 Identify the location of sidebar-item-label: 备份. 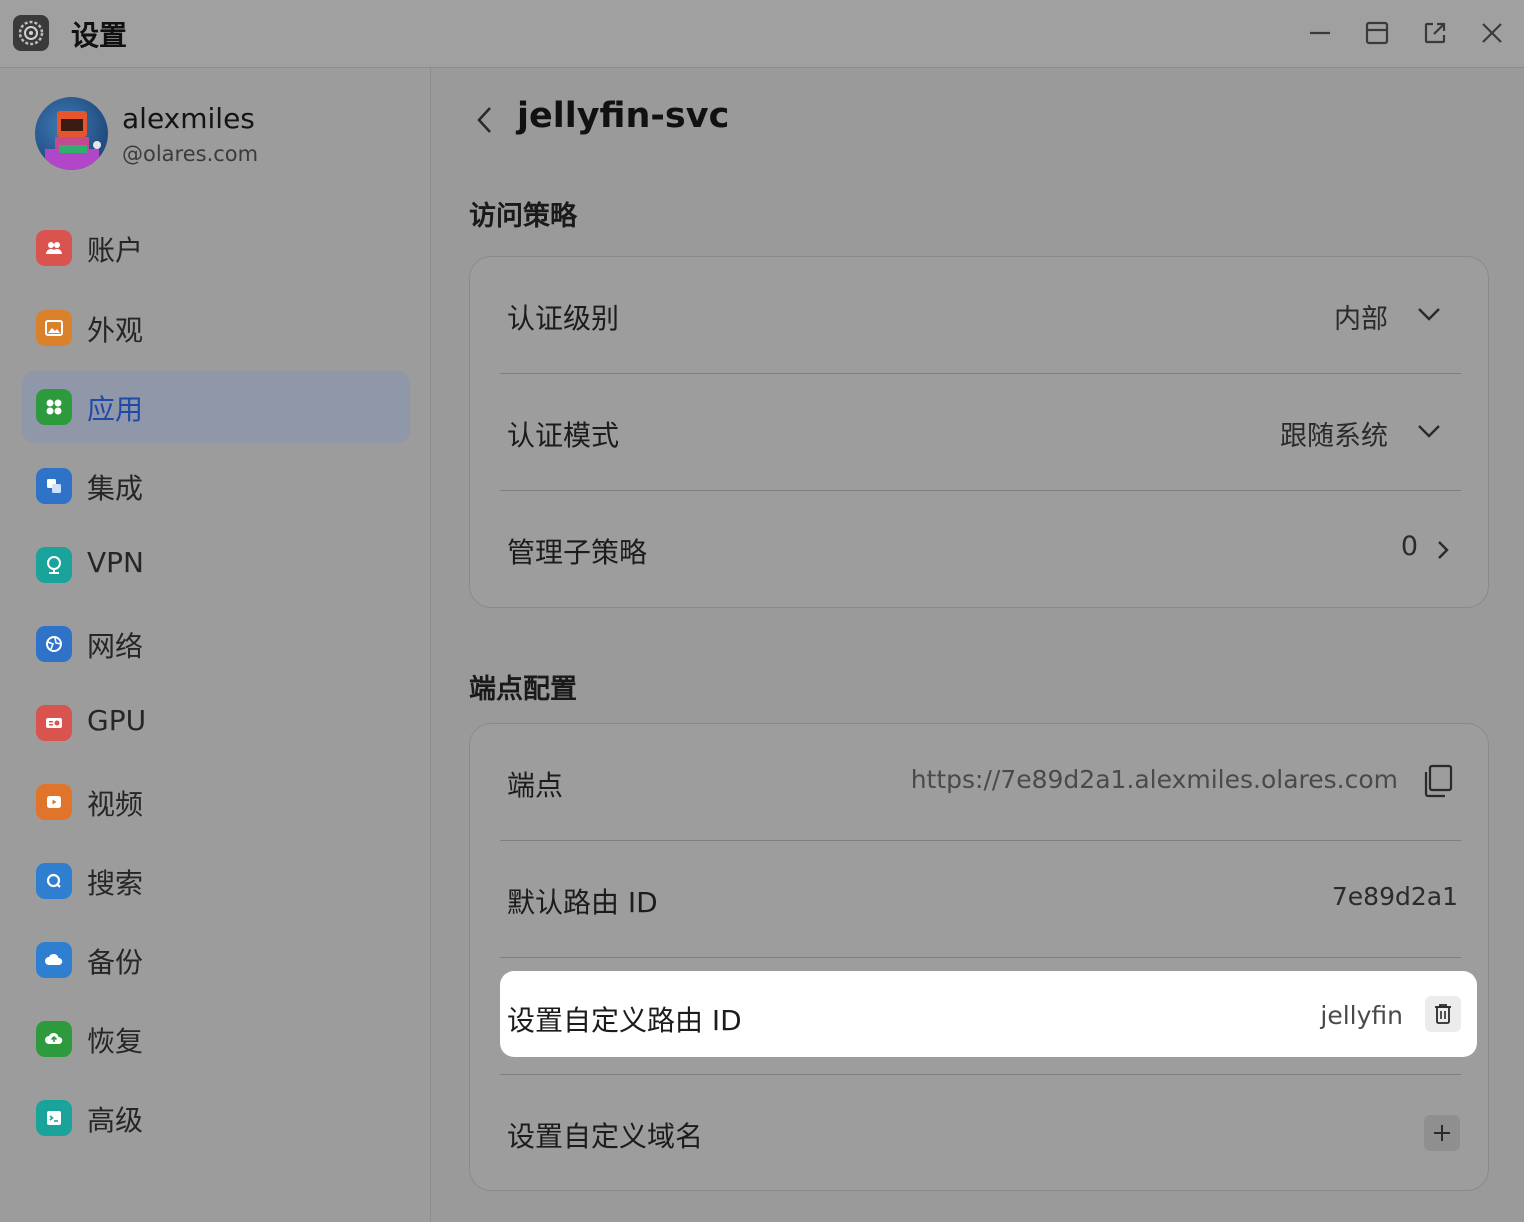
(115, 962).